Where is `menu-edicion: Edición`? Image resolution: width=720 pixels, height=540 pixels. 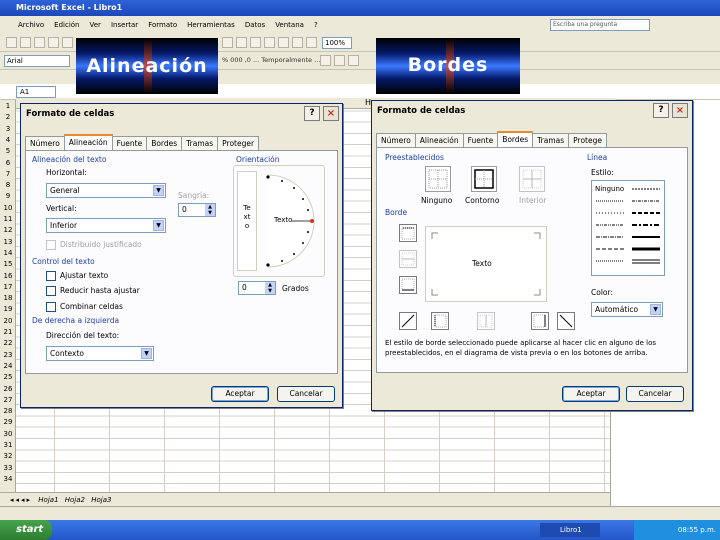
menu-edicion: Edición is located at coordinates (66, 25).